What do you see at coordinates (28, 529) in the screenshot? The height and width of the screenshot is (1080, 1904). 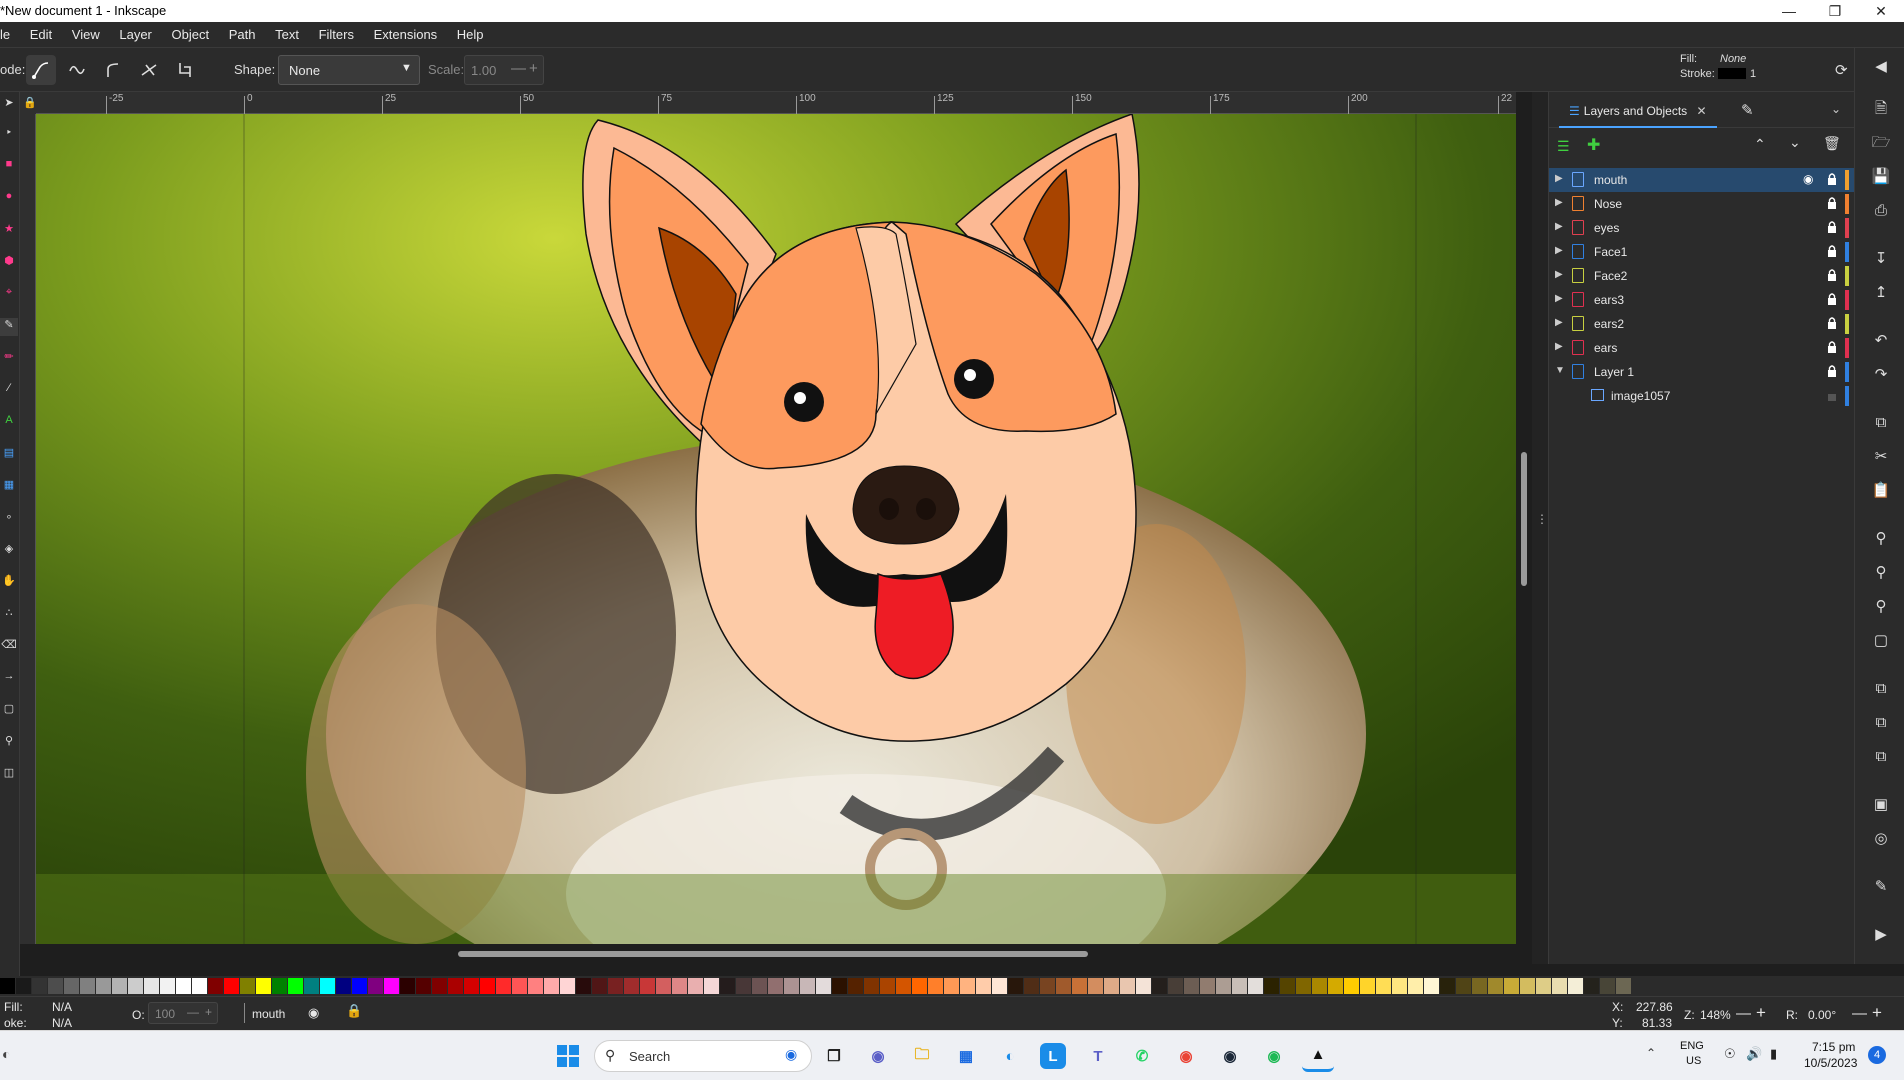 I see `vertical-ruler` at bounding box center [28, 529].